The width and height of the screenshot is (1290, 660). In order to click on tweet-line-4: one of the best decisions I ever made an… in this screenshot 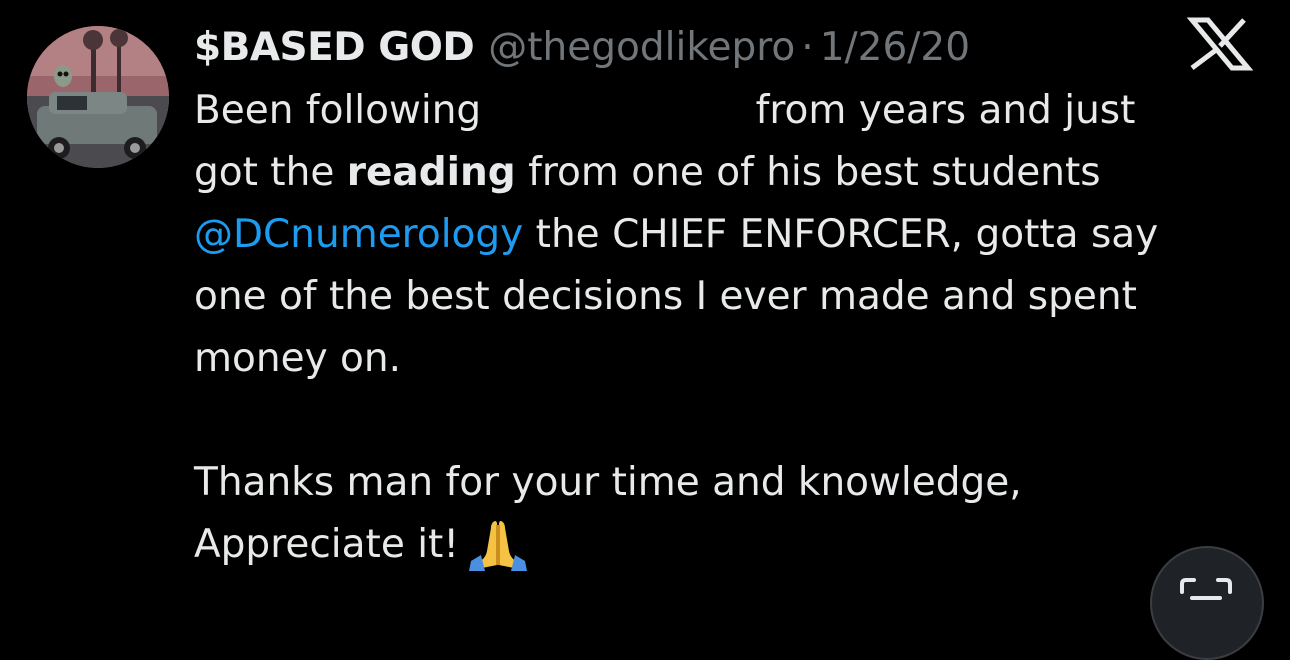, I will do `click(734, 297)`.